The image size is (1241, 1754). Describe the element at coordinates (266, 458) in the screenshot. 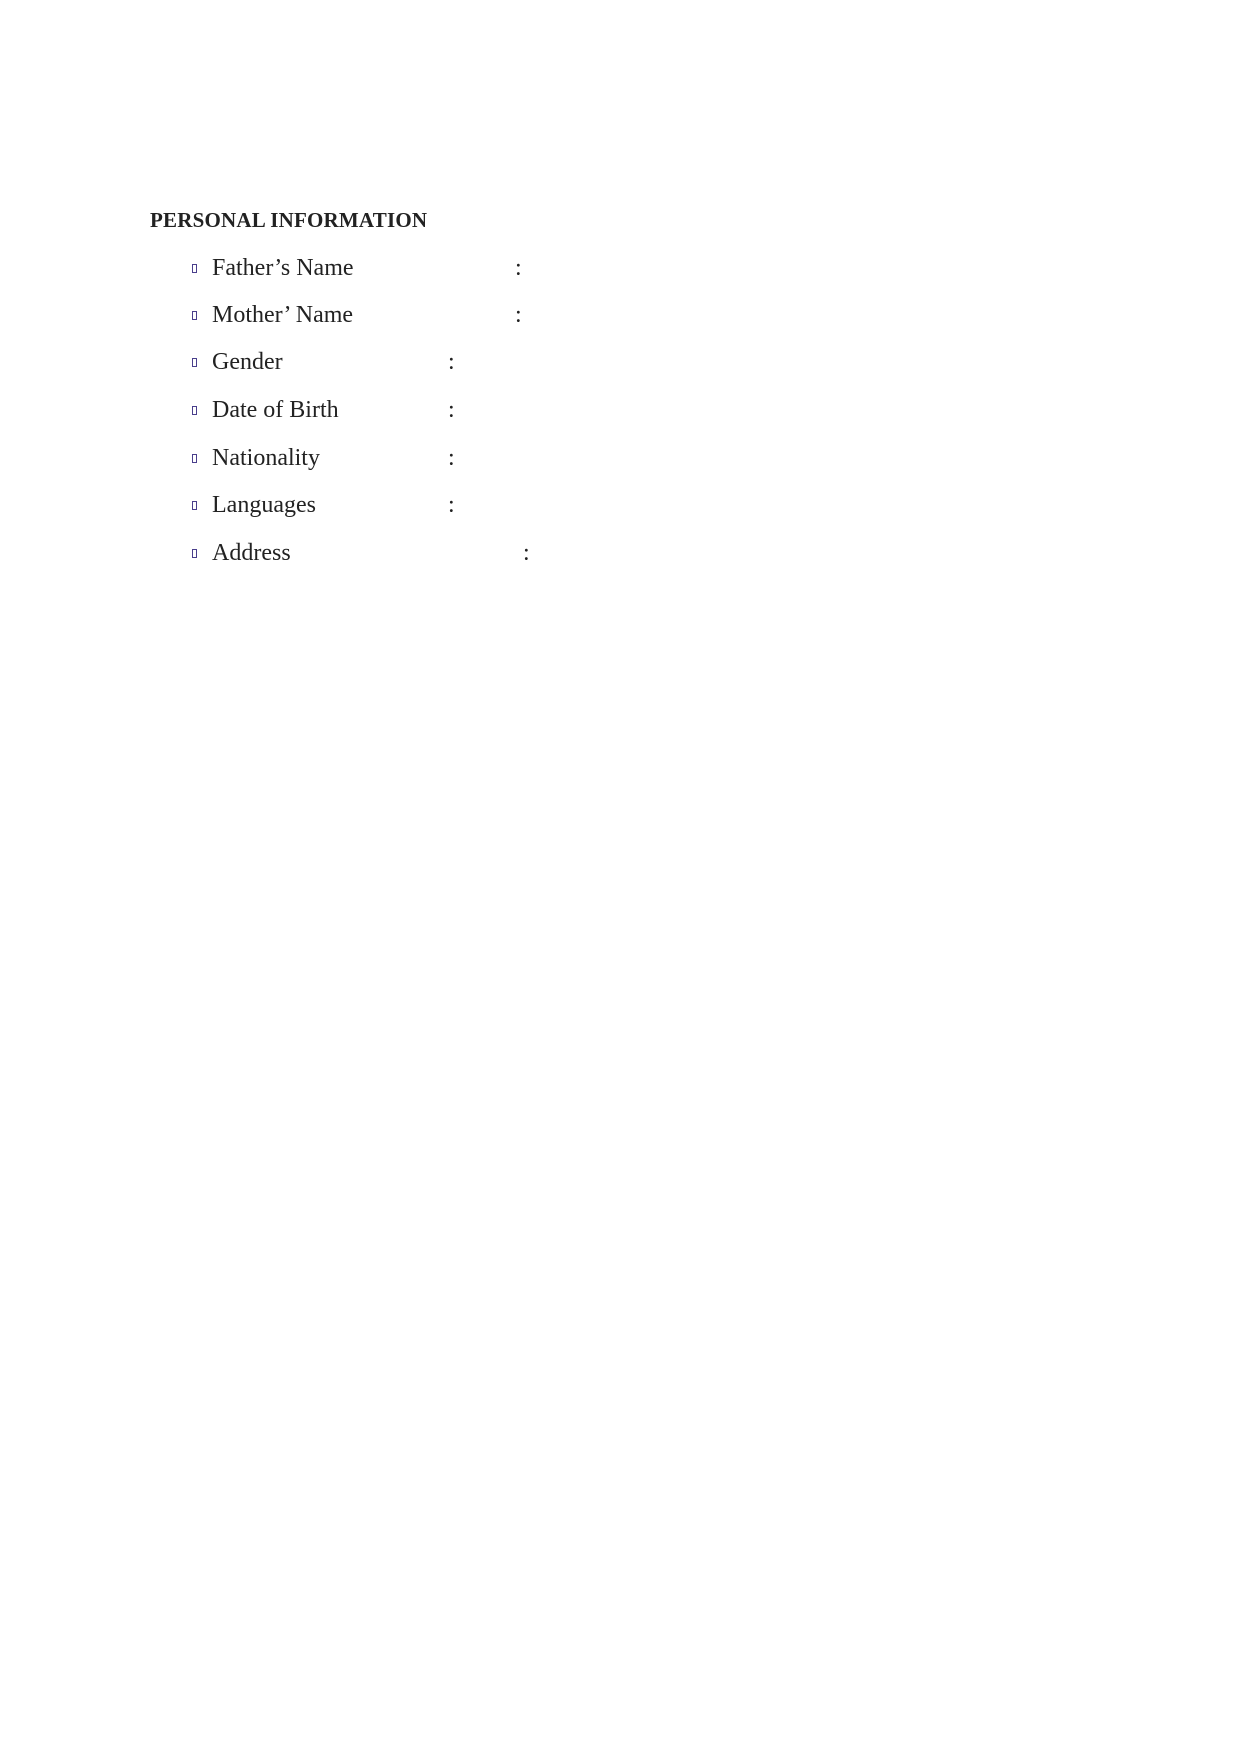

I see `field-label: Nationality` at that location.